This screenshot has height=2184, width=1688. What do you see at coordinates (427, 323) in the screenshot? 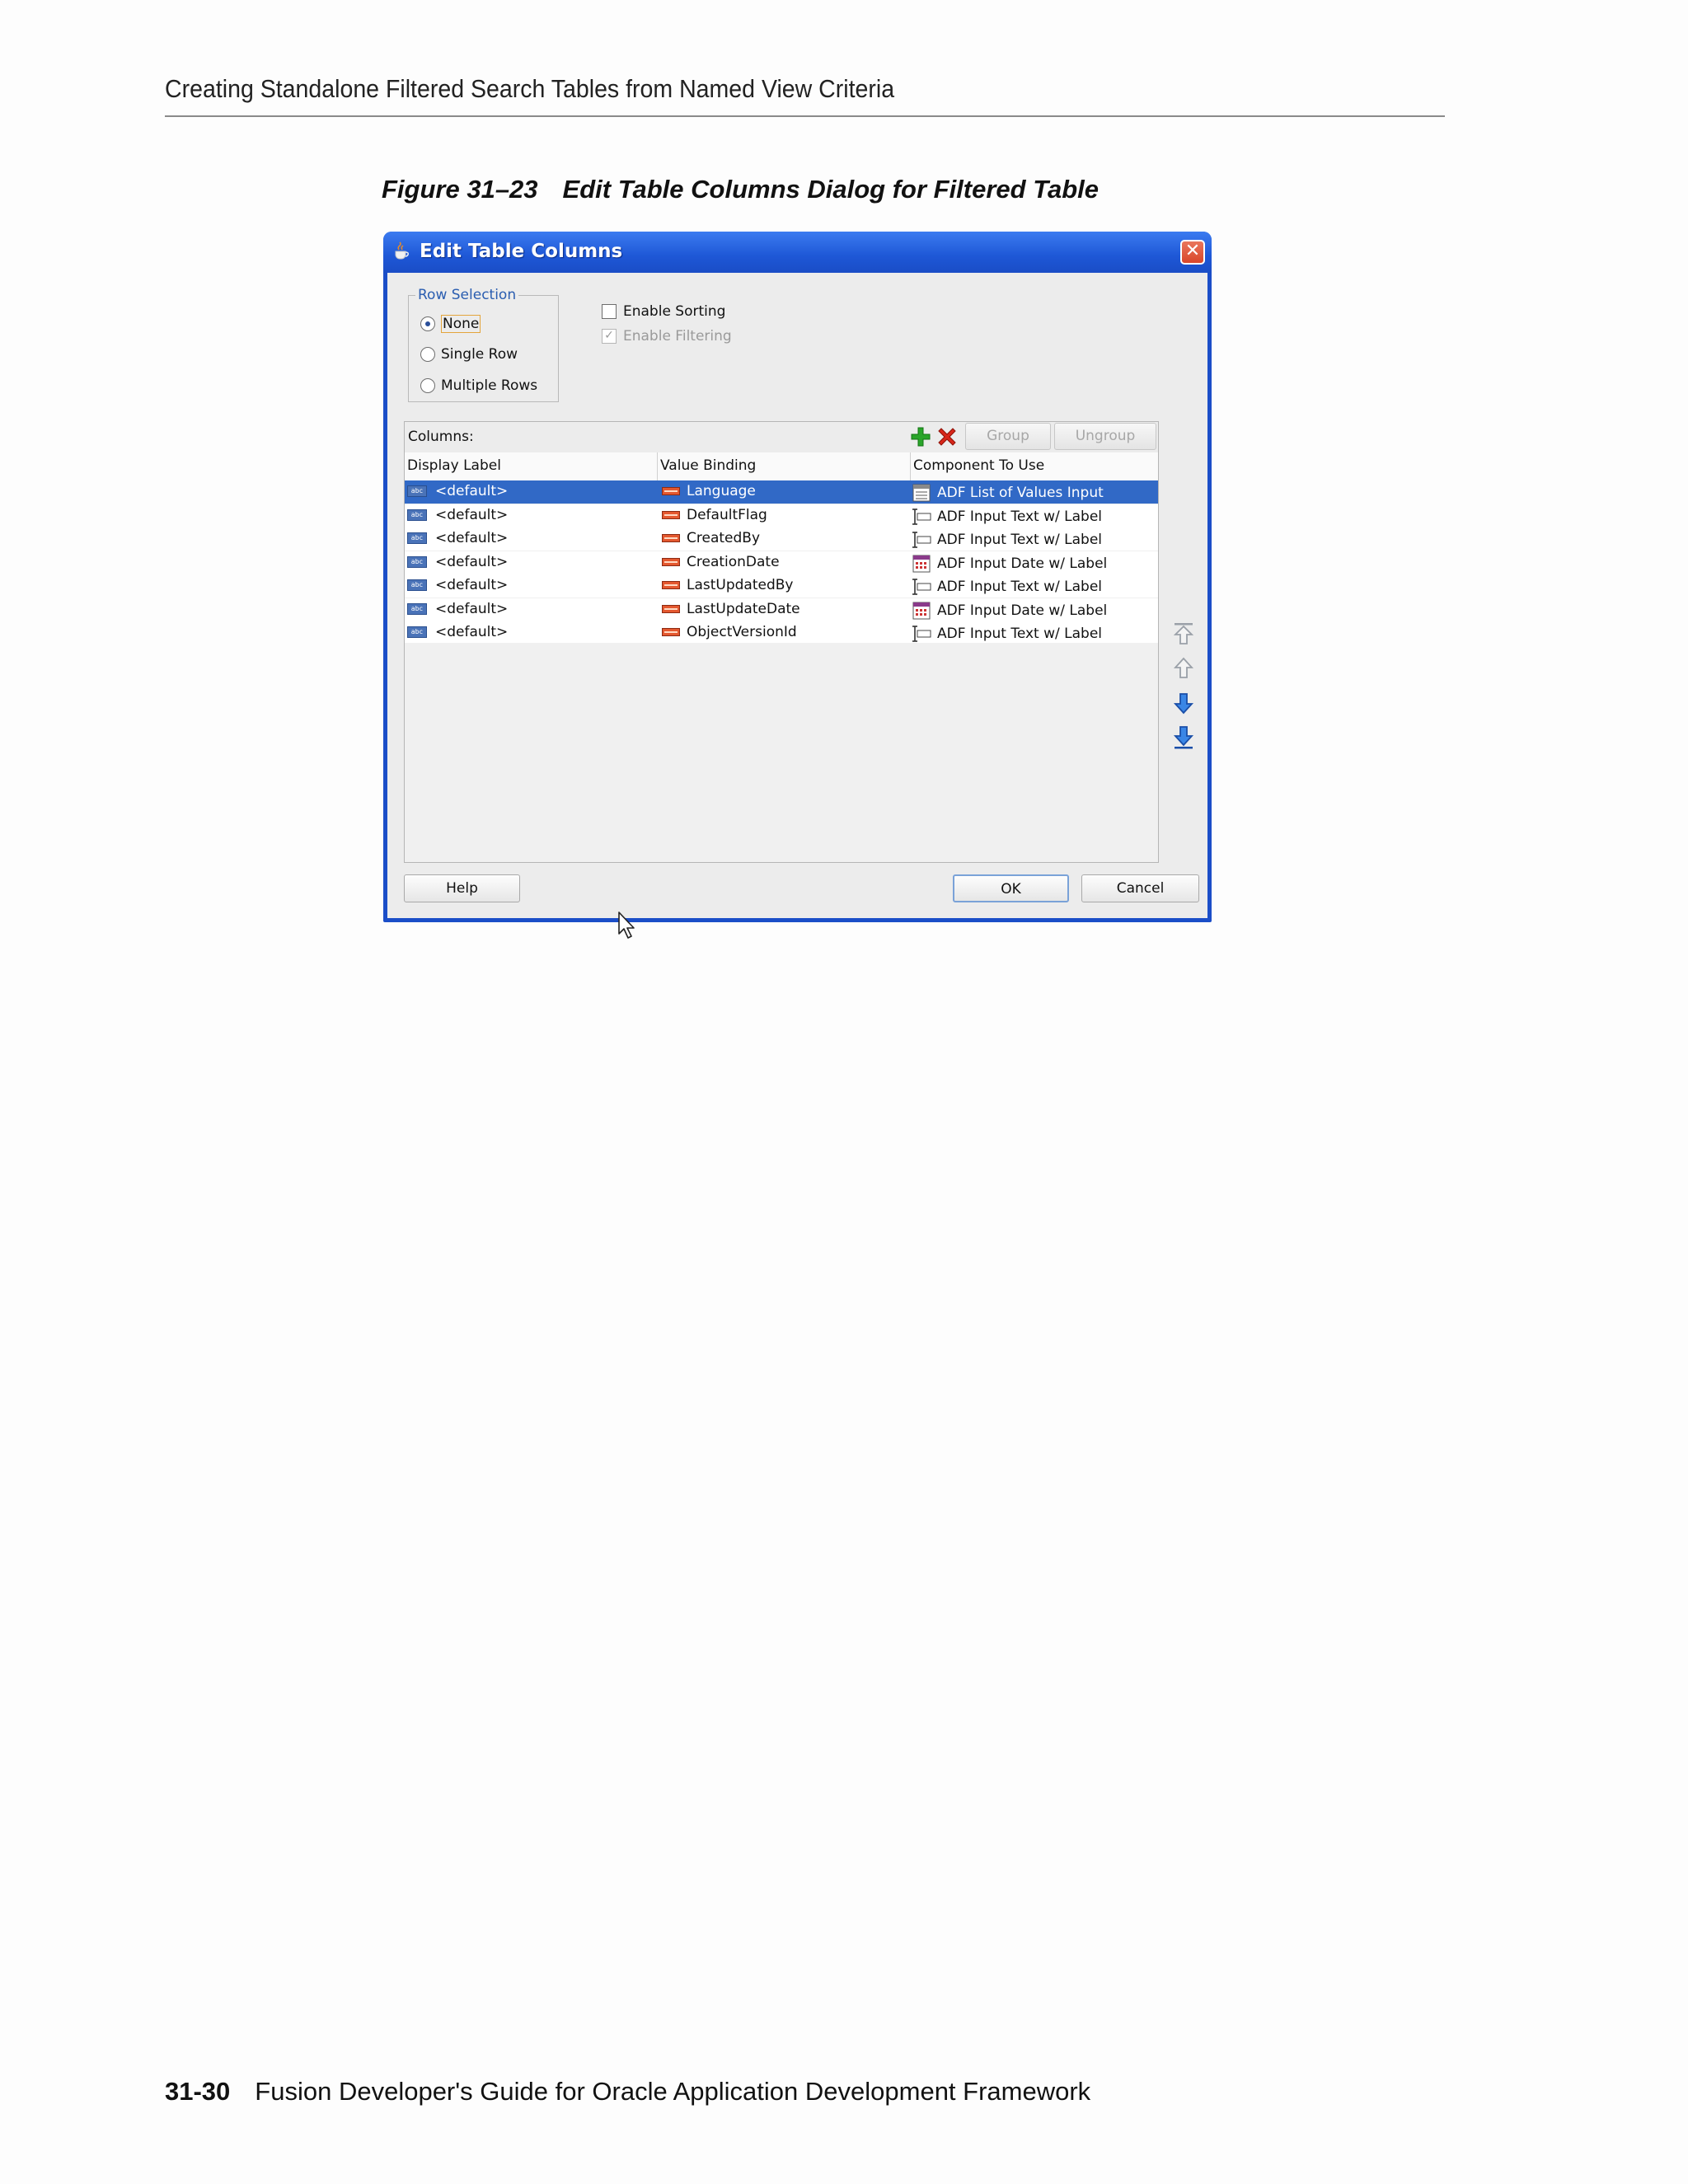
I see `radio-button-none` at bounding box center [427, 323].